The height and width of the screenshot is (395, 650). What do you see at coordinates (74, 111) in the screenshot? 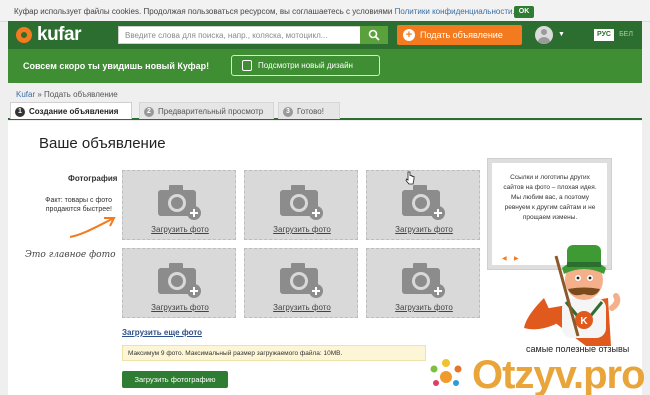
I see `step-label: Создание объявления` at bounding box center [74, 111].